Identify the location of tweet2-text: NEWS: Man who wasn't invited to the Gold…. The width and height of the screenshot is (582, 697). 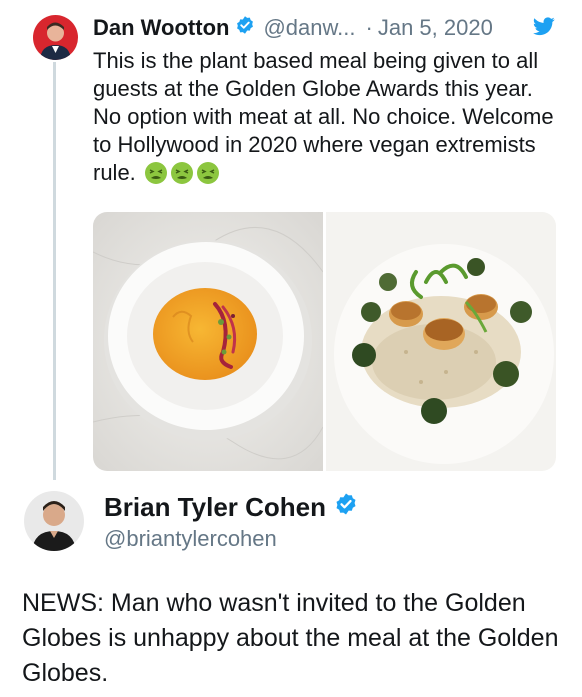
(290, 638).